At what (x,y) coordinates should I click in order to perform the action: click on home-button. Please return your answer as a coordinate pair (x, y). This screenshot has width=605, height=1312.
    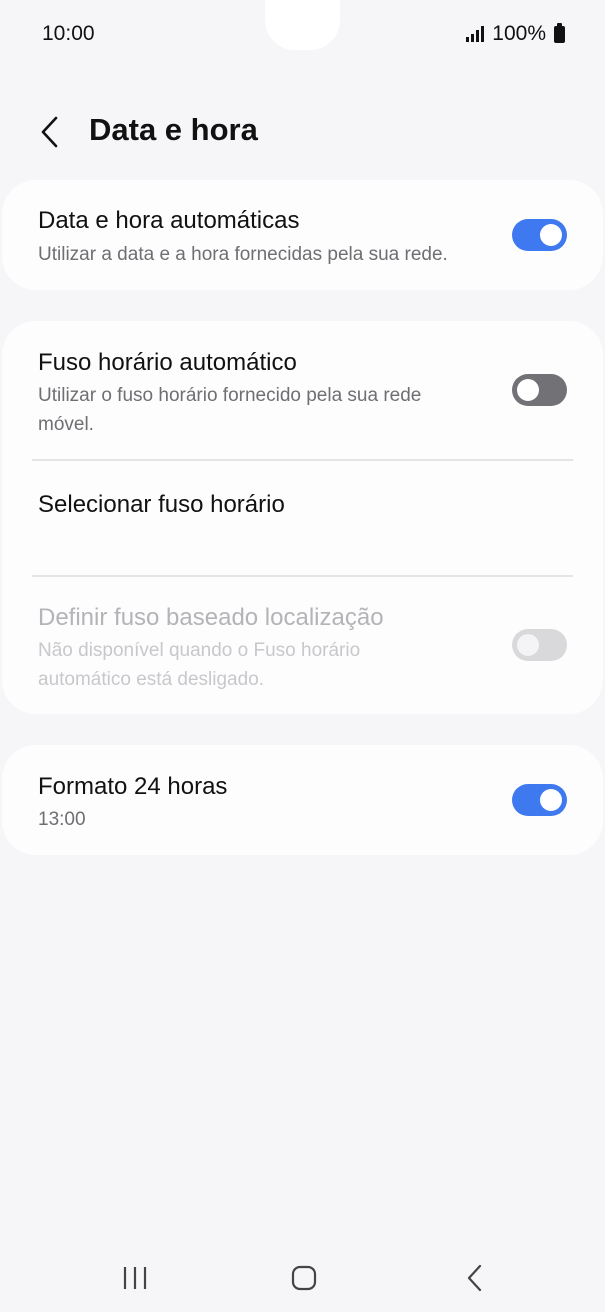
    Looking at the image, I should click on (304, 1278).